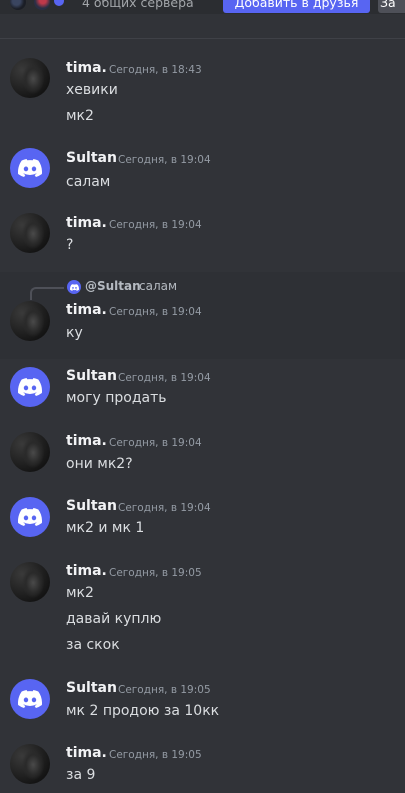  Describe the element at coordinates (92, 90) in the screenshot. I see `message-text: хевики` at that location.